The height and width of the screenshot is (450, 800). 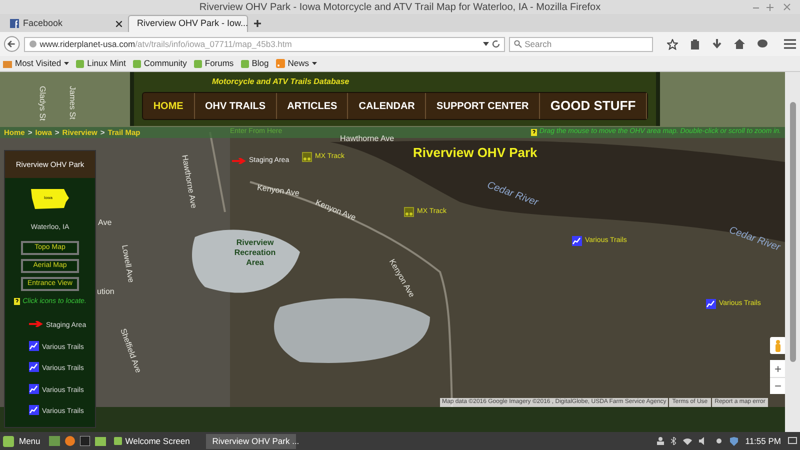 What do you see at coordinates (214, 63) in the screenshot?
I see `bookmark-item: Forums` at bounding box center [214, 63].